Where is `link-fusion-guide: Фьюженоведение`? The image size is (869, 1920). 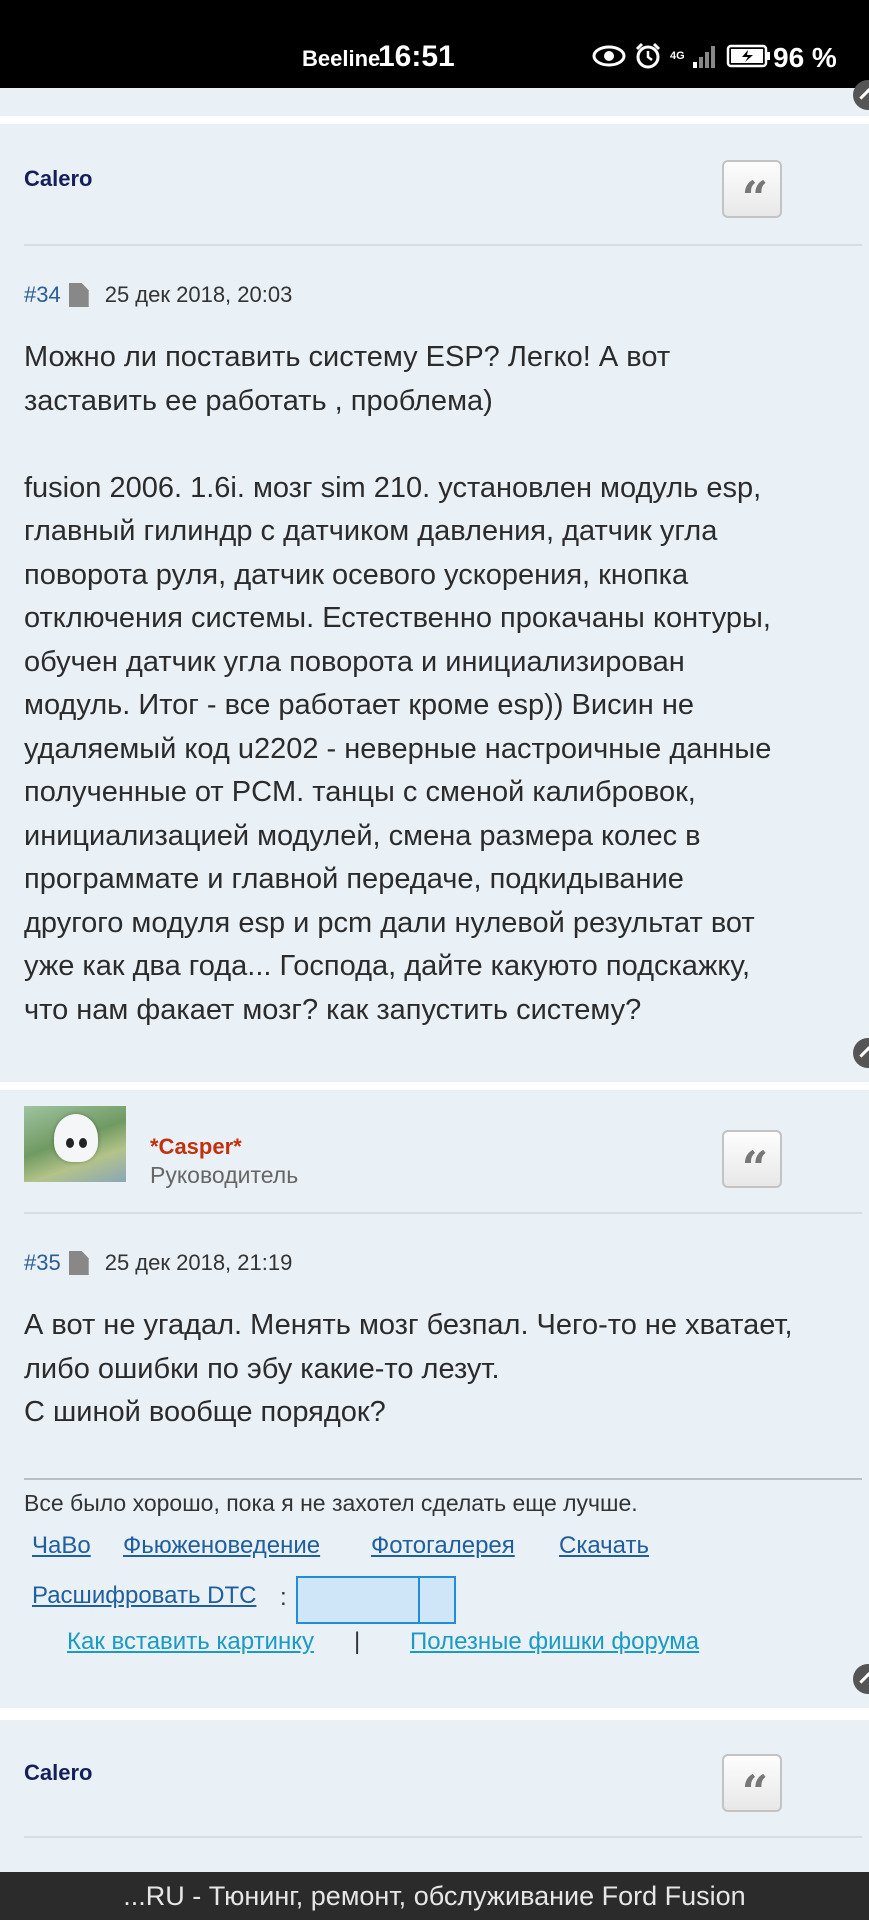
link-fusion-guide: Фьюженоведение is located at coordinates (221, 1546).